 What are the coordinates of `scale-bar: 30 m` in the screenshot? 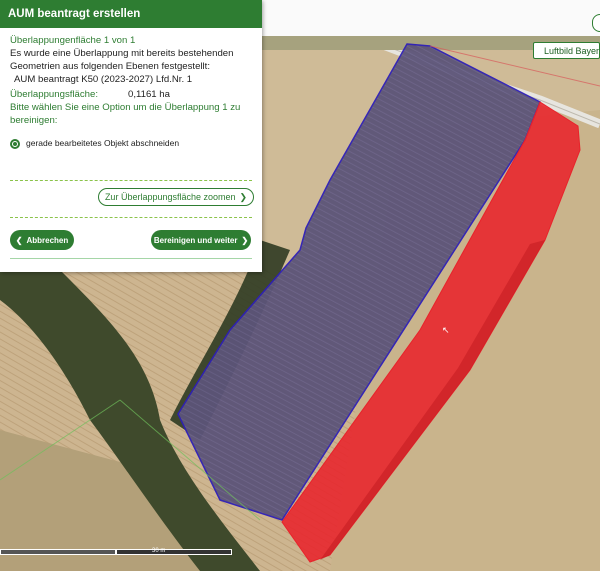 It's located at (116, 552).